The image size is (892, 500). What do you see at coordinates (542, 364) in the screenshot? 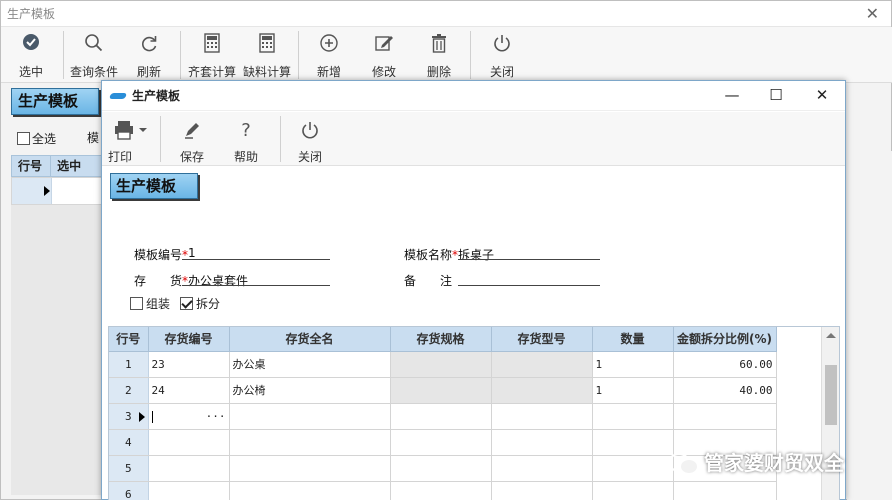
I see `inventory-model-cell` at bounding box center [542, 364].